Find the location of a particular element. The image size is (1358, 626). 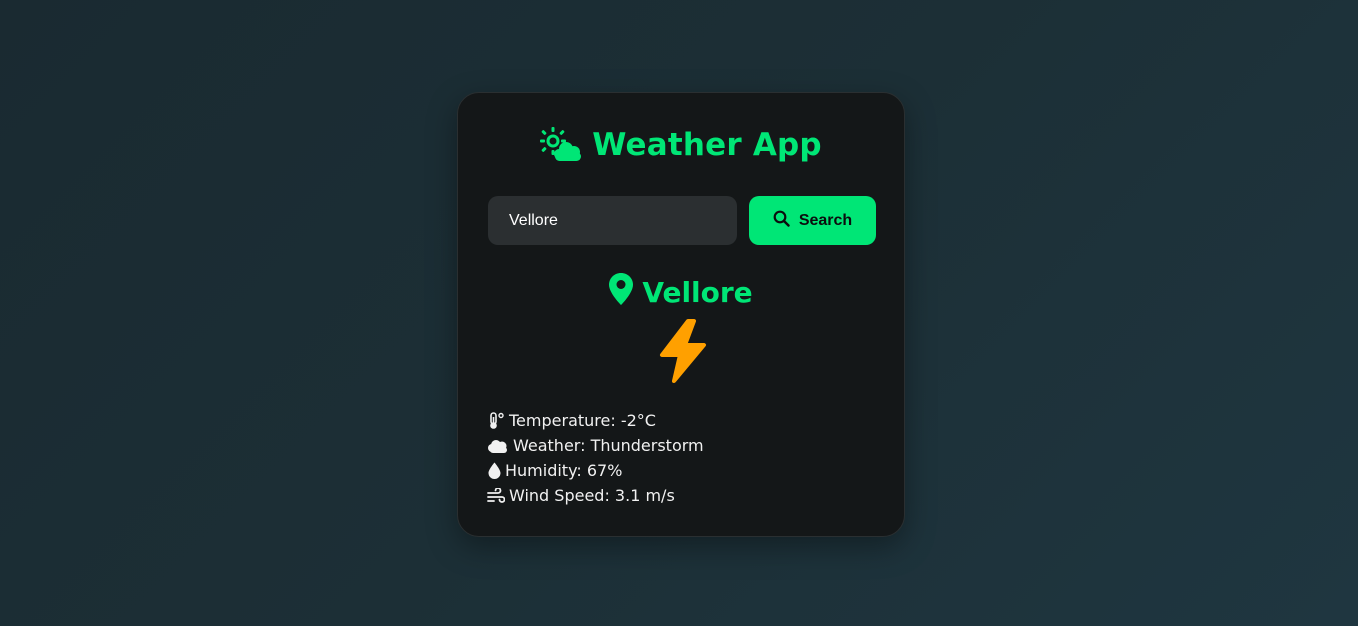

temperature-text: Temperature: -2°C is located at coordinates (582, 420).